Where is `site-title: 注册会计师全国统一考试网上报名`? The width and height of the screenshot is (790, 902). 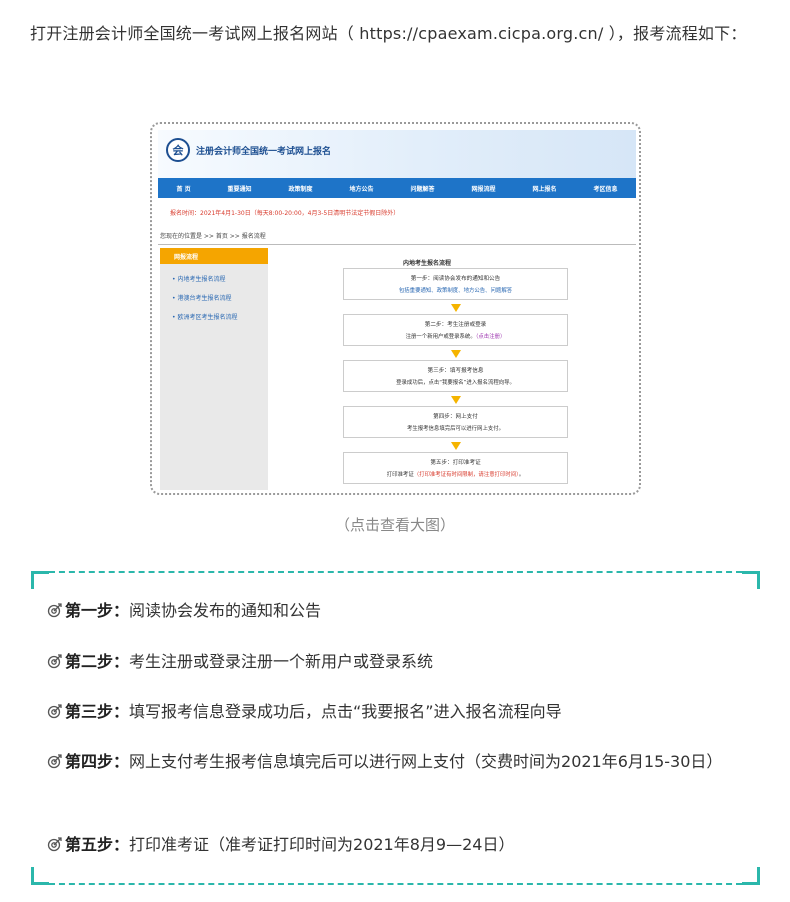
site-title: 注册会计师全国统一考试网上报名 is located at coordinates (264, 152).